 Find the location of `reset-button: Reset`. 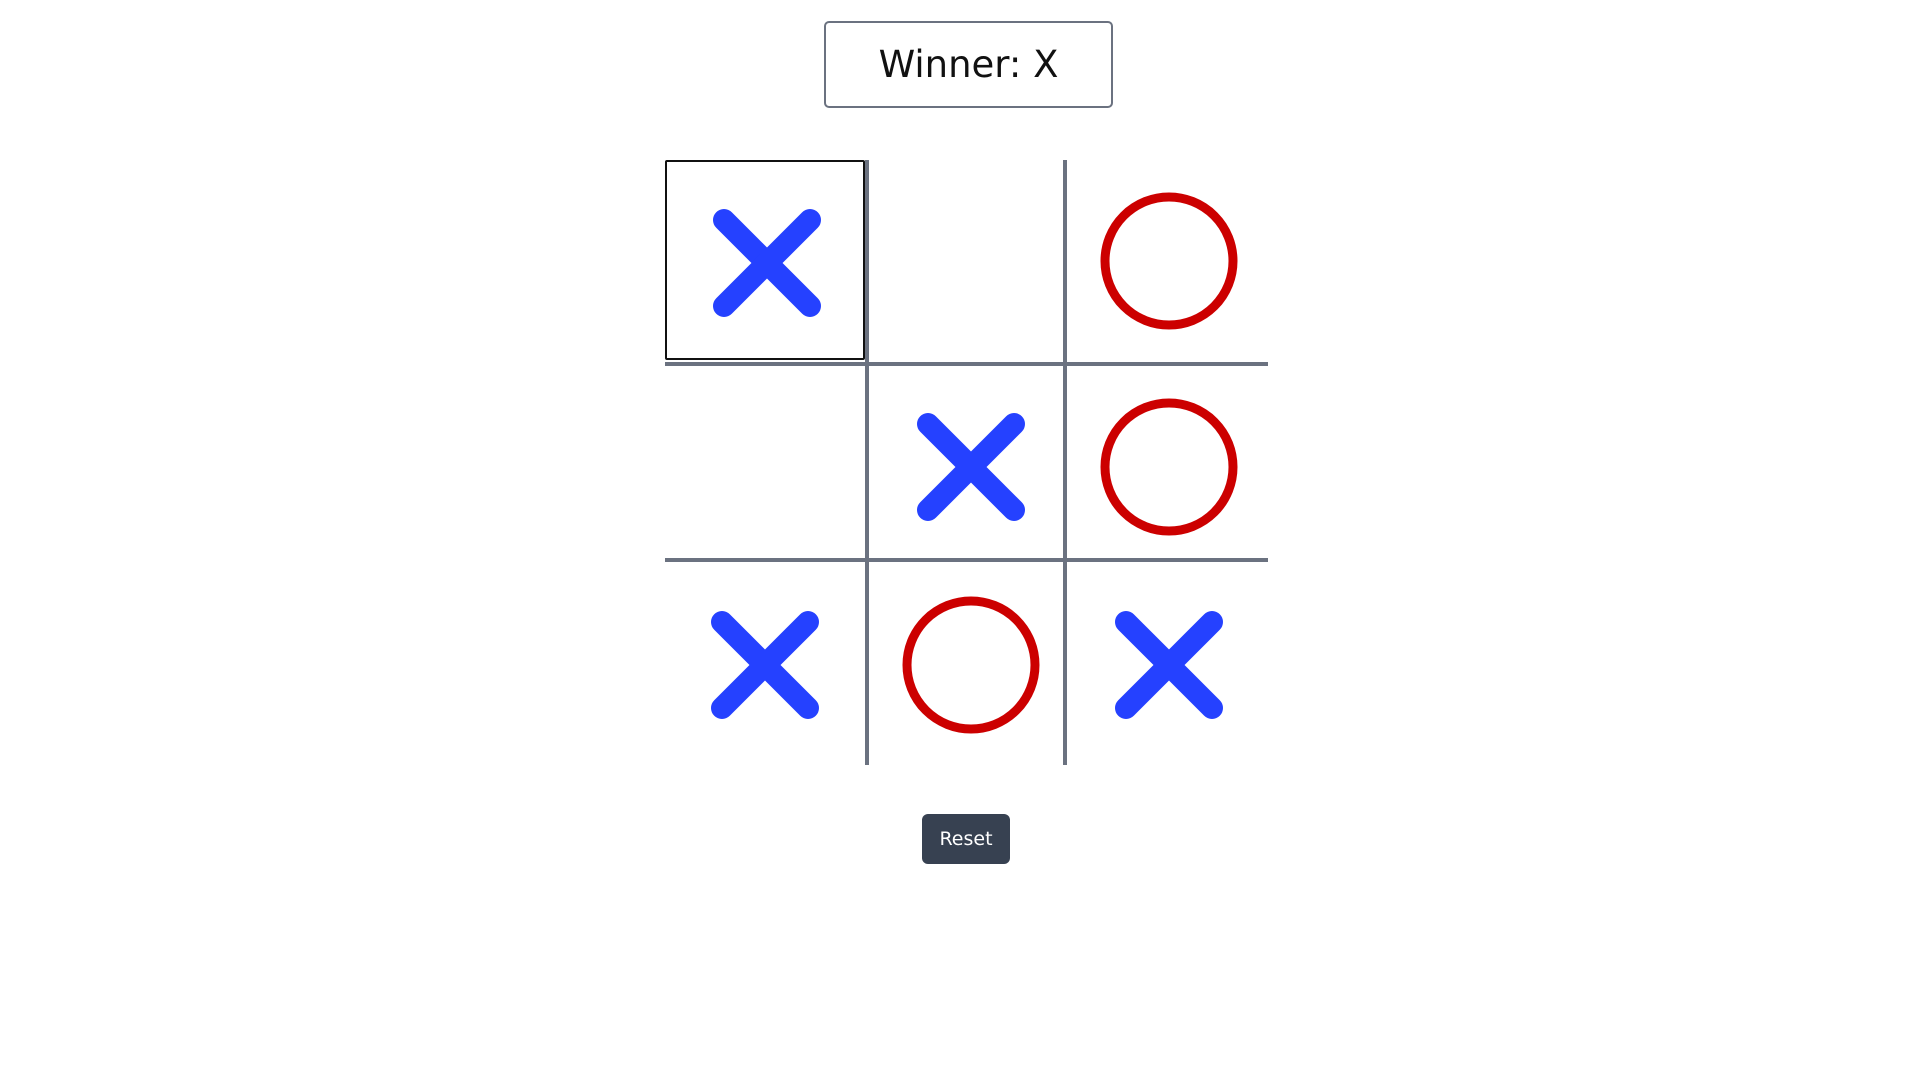

reset-button: Reset is located at coordinates (966, 839).